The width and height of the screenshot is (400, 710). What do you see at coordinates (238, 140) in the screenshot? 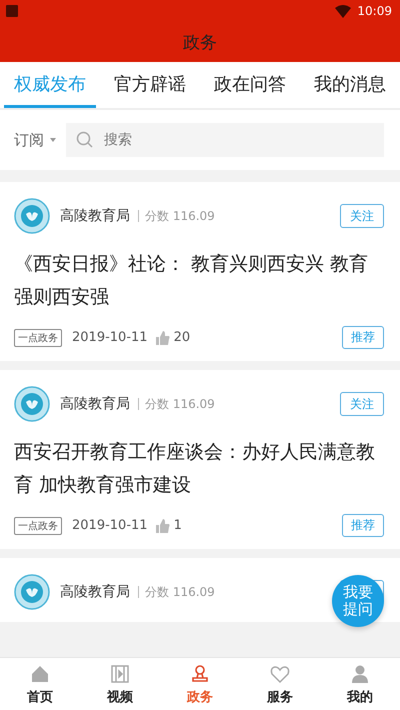
I see `search-field: 搜索` at bounding box center [238, 140].